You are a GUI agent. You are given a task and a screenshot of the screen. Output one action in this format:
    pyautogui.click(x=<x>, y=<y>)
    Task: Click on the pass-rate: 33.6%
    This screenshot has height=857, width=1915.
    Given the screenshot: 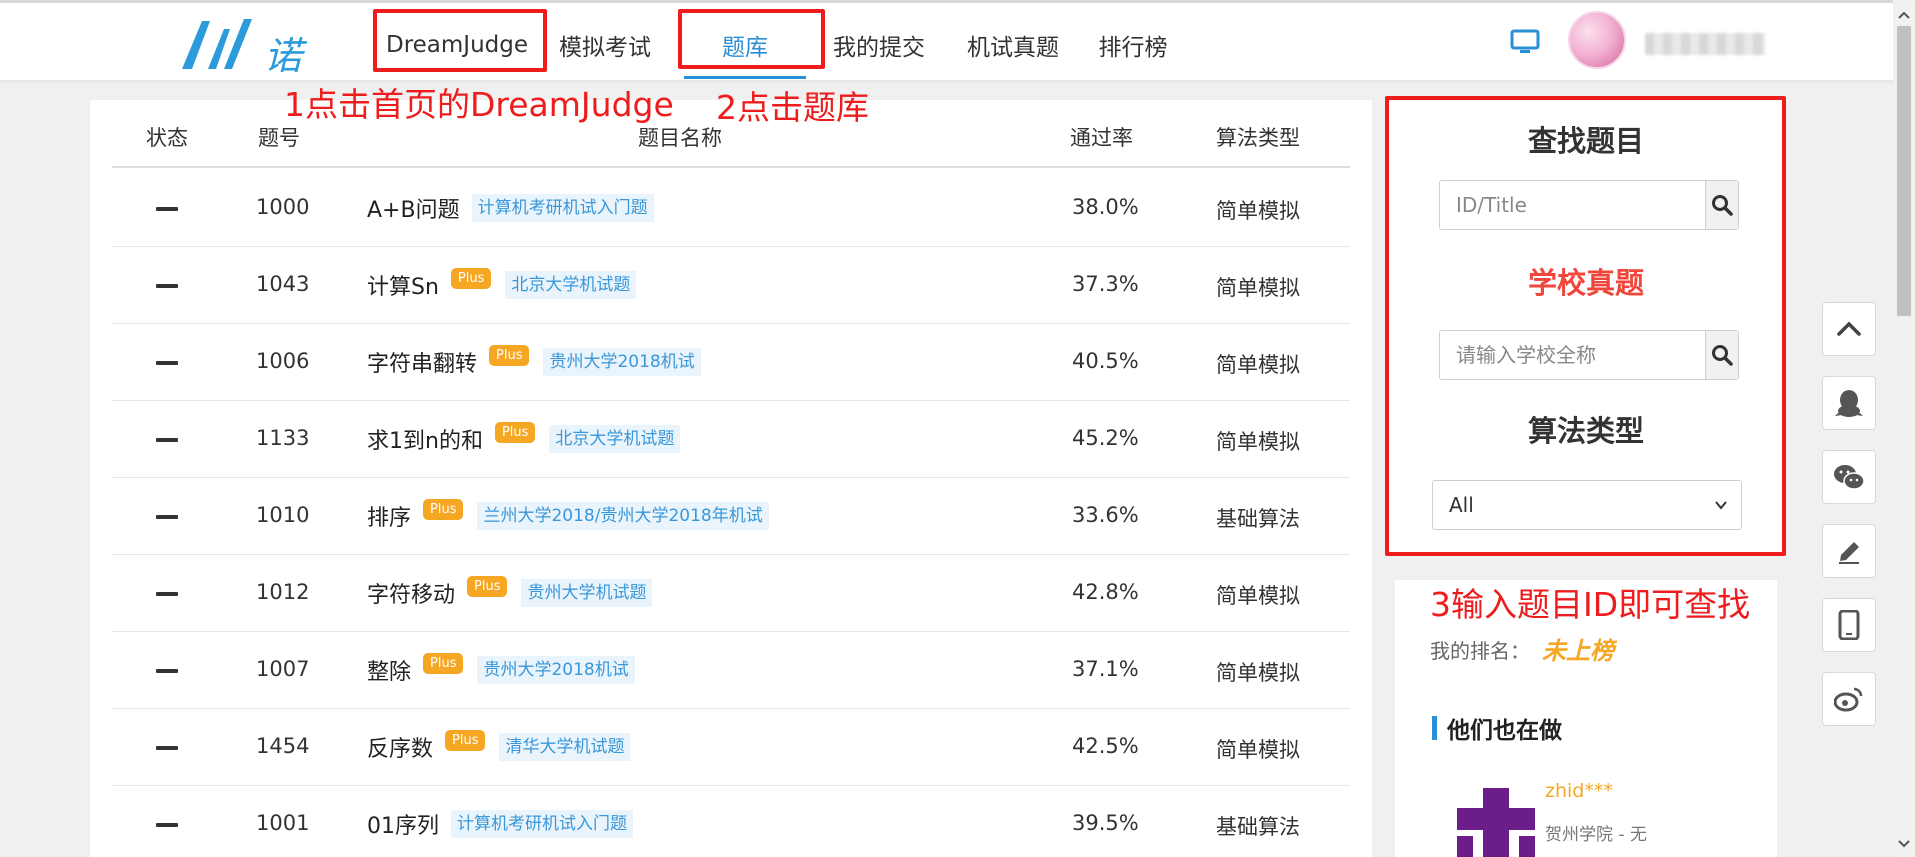 What is the action you would take?
    pyautogui.click(x=1105, y=515)
    